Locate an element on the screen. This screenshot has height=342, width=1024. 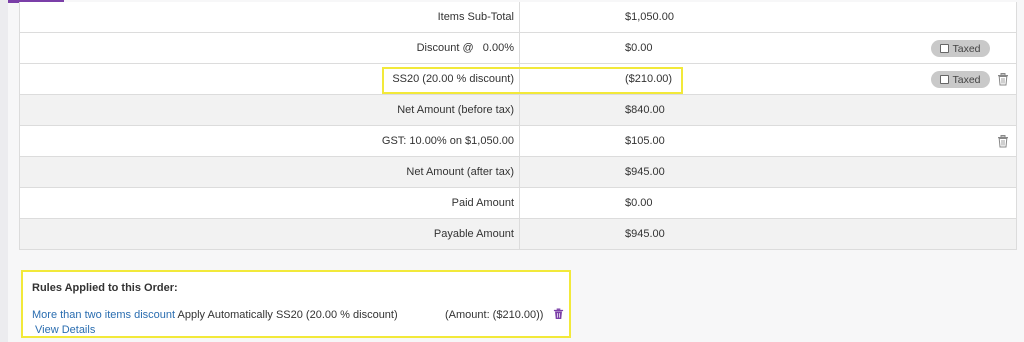
row-label: Net Amount (before tax) is located at coordinates (455, 110).